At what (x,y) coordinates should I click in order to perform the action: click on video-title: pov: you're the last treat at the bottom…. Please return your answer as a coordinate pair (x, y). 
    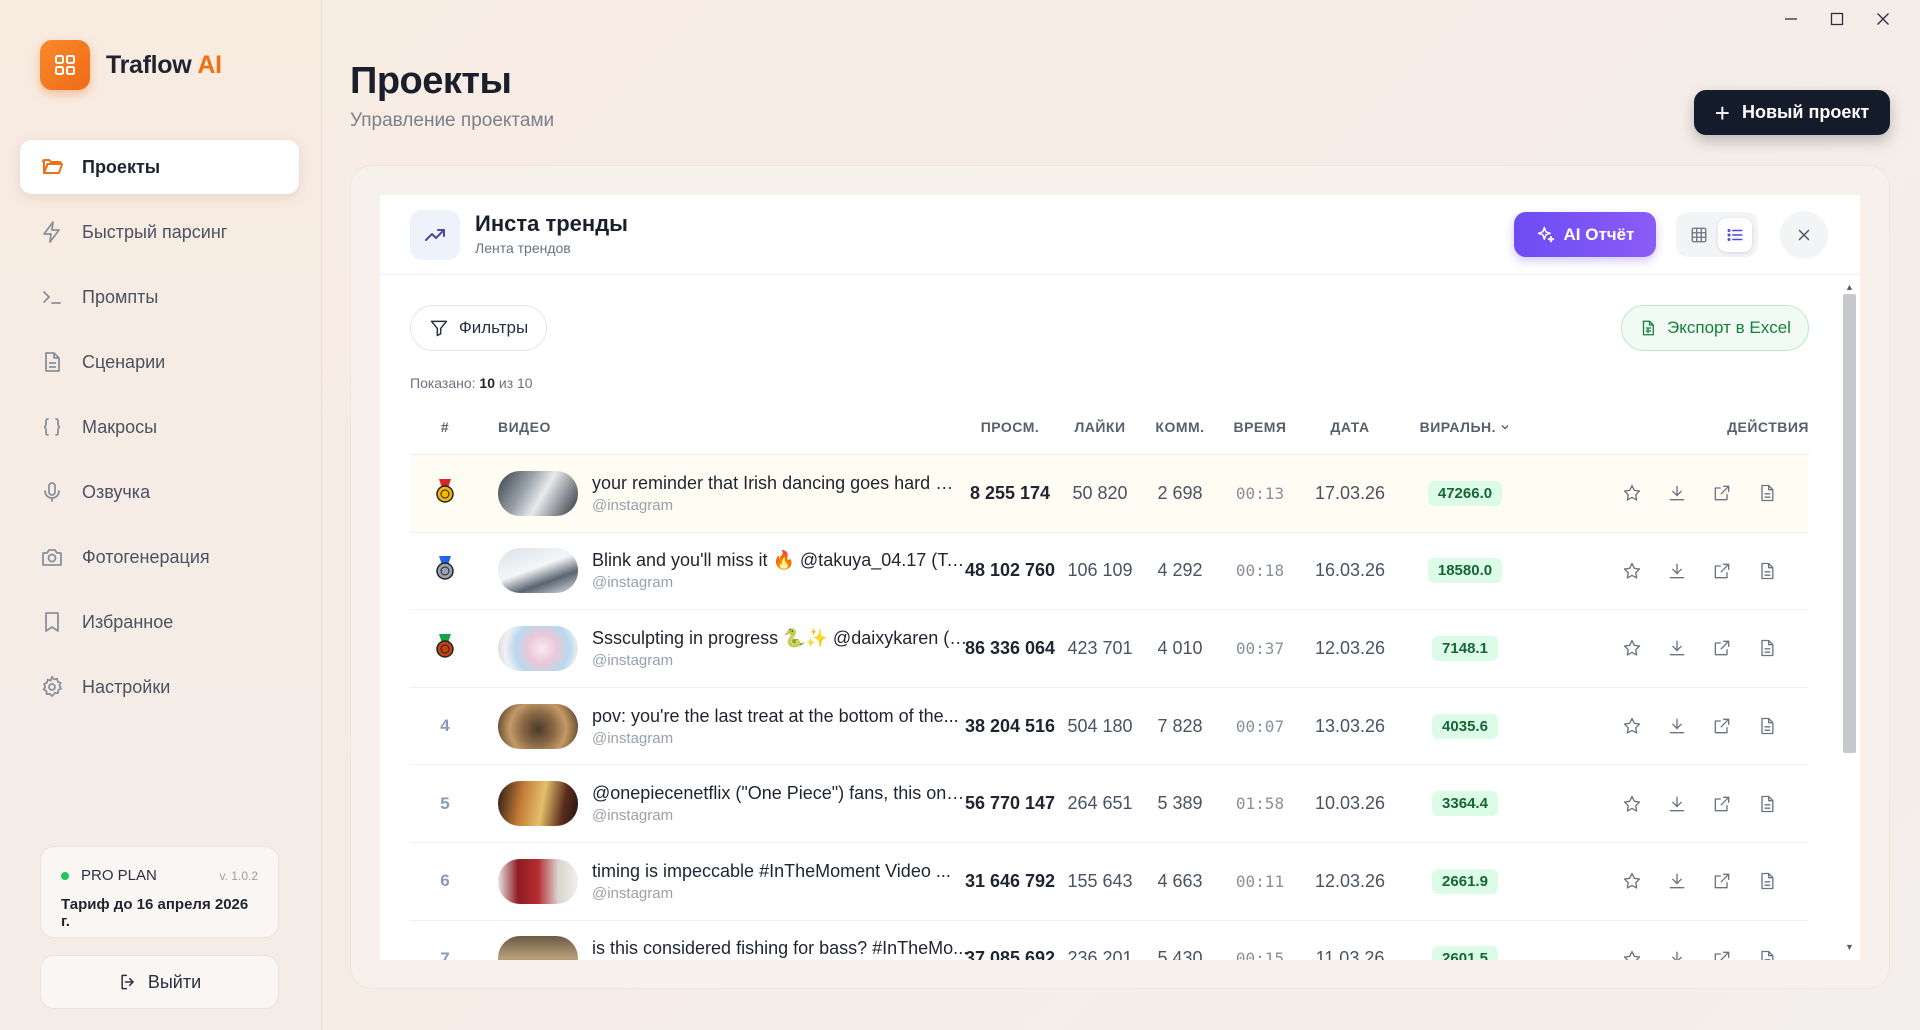
    Looking at the image, I should click on (782, 716).